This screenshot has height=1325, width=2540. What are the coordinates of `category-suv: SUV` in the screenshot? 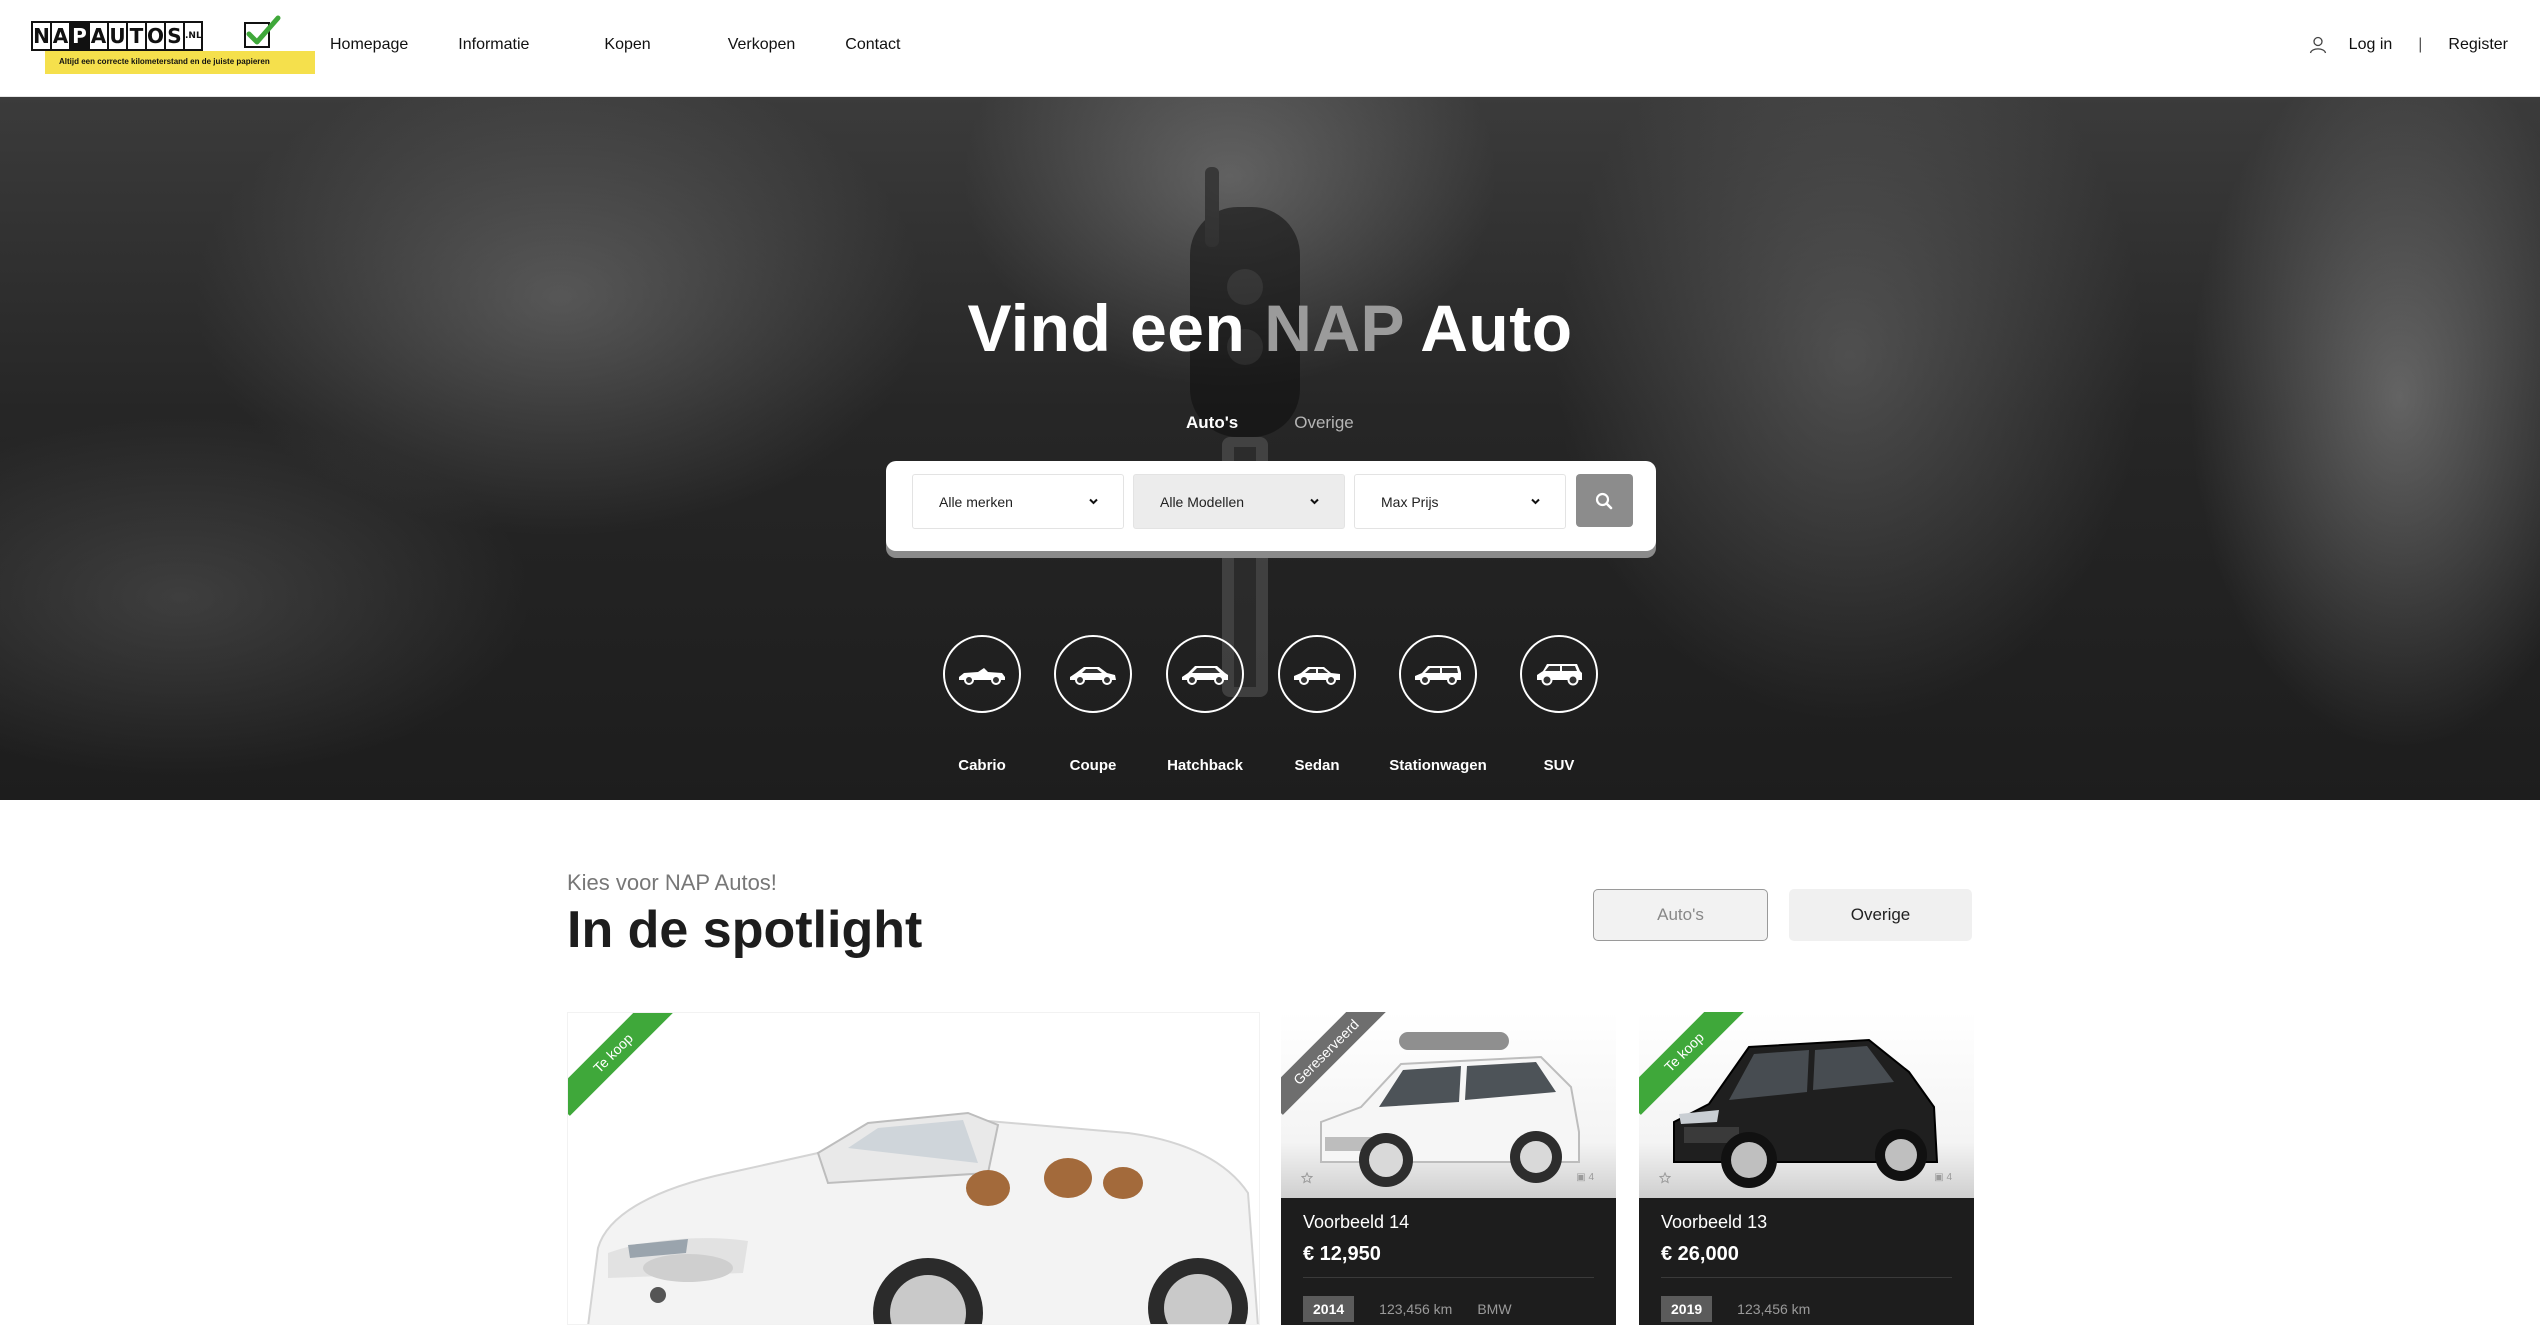 It's located at (1559, 704).